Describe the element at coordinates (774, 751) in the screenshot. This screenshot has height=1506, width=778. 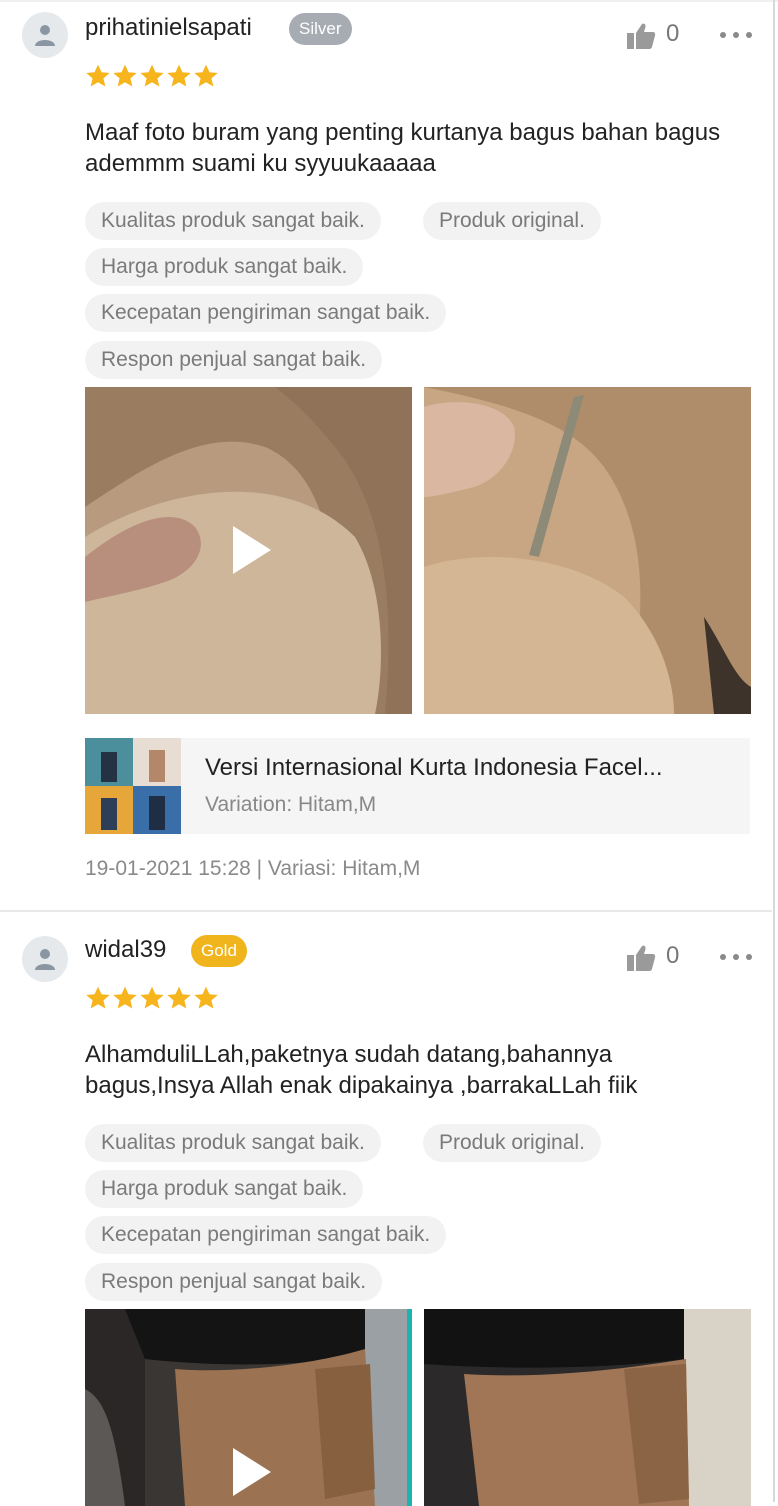
I see `scrollbar-edge` at that location.